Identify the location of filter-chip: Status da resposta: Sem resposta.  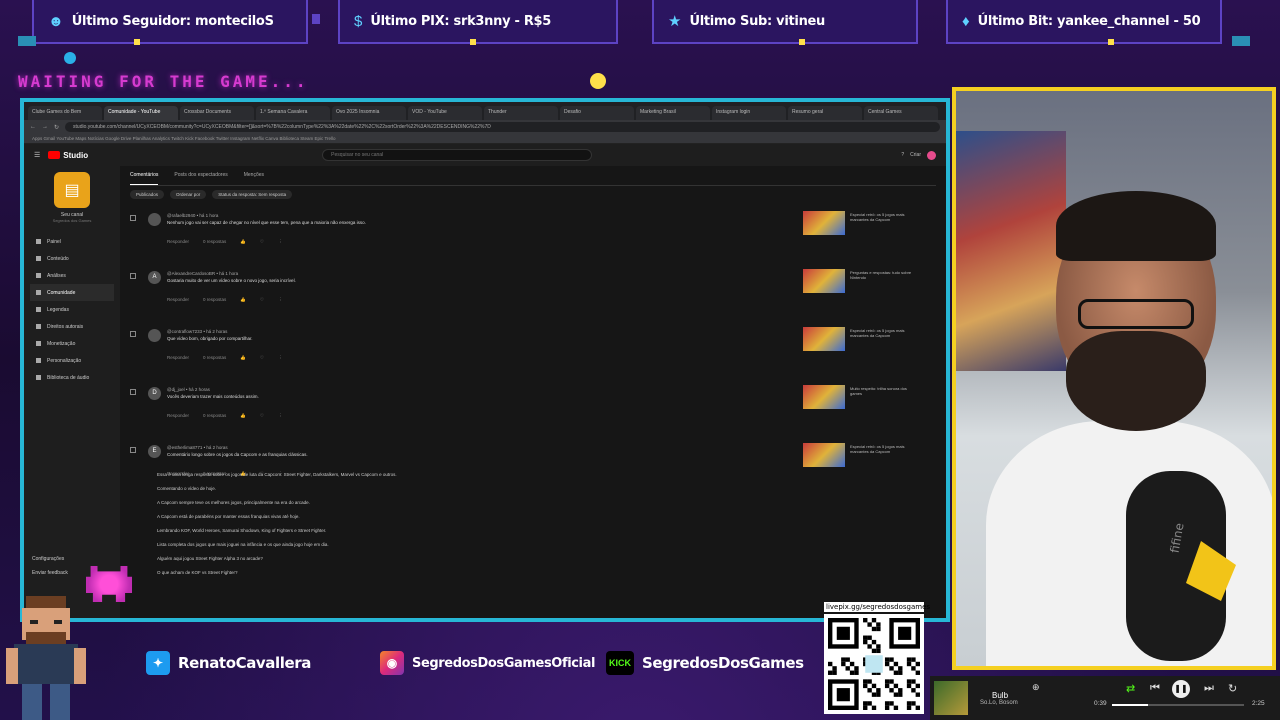
(252, 194).